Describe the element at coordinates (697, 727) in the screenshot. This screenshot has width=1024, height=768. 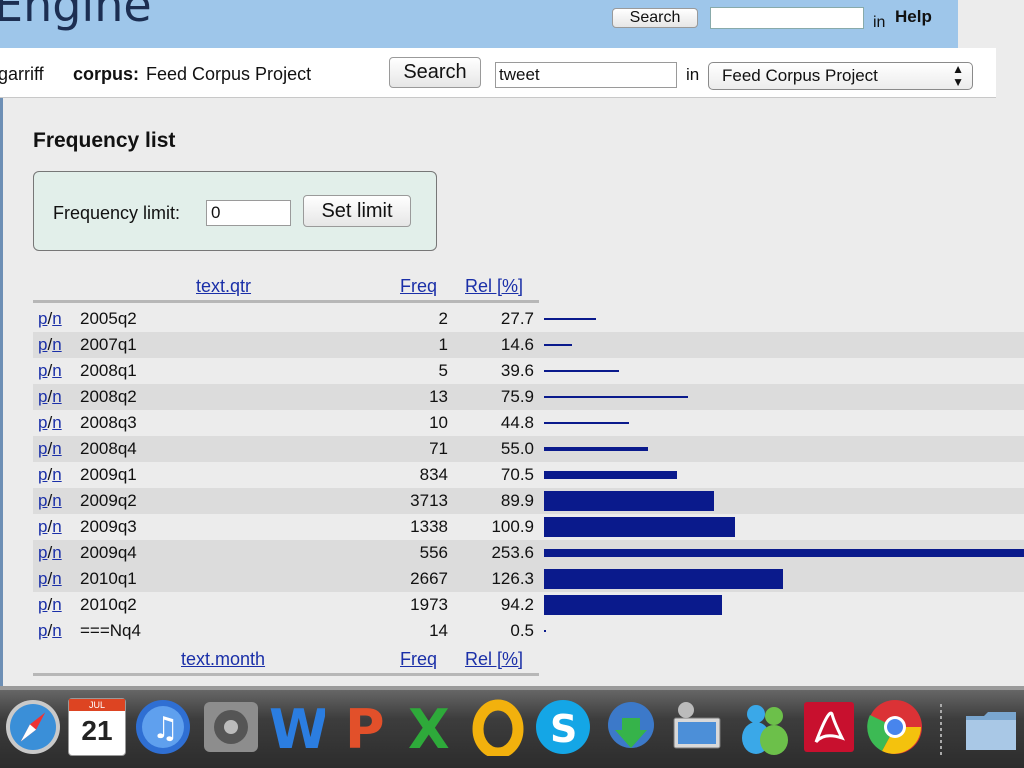
I see `remote-desktop-icon` at that location.